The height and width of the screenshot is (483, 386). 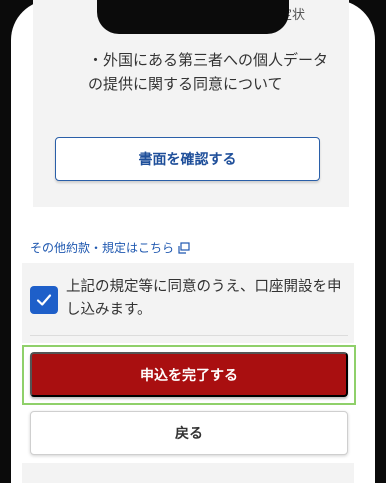 I want to click on external-link-icon, so click(x=184, y=247).